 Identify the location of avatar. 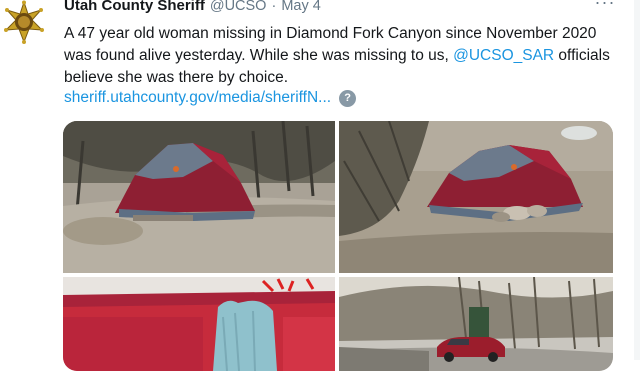
(24, 22).